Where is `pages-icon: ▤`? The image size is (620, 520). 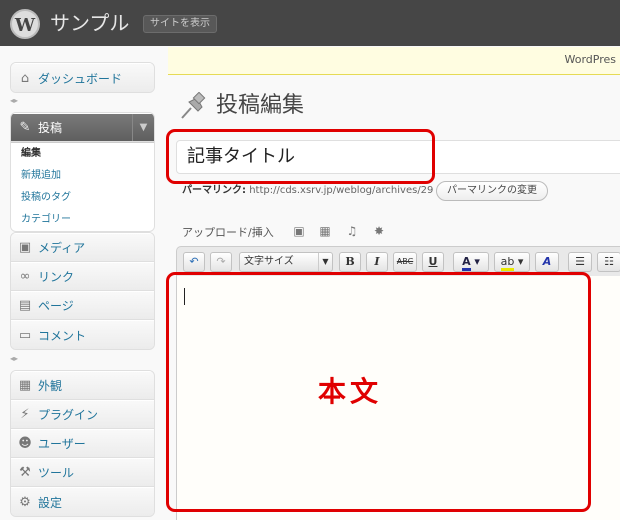
pages-icon: ▤ is located at coordinates (25, 305).